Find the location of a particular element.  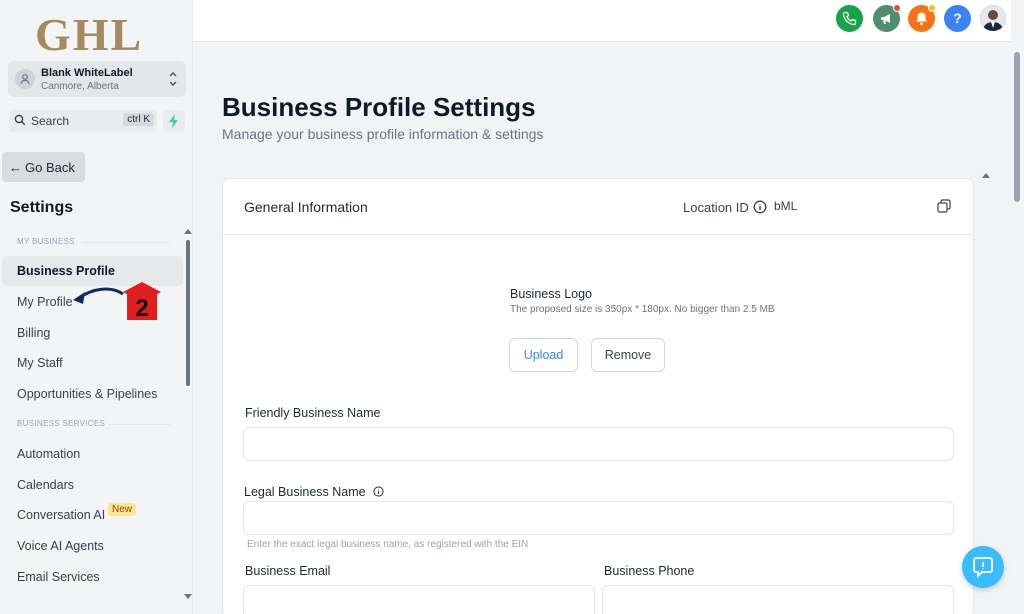

phone-button is located at coordinates (849, 18).